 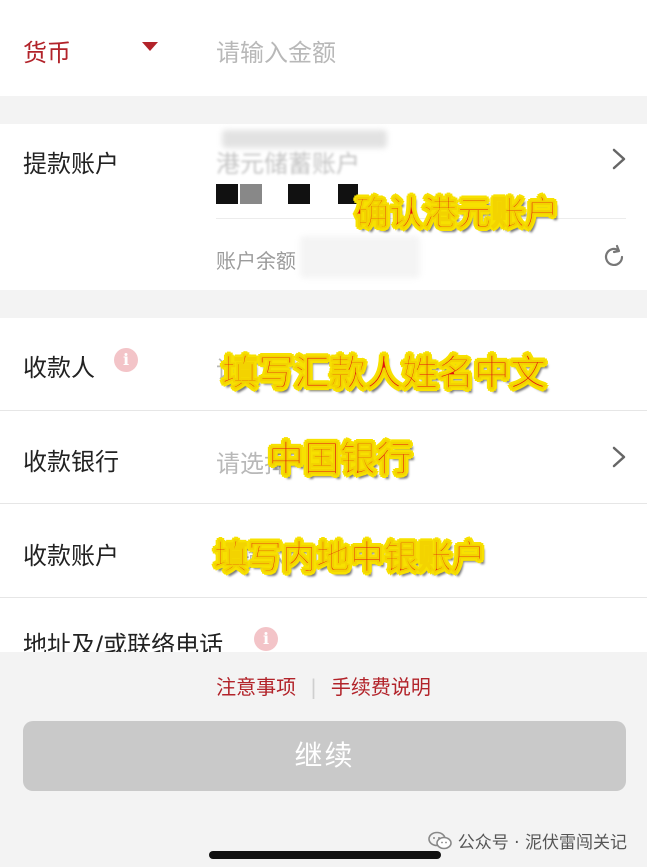 What do you see at coordinates (614, 257) in the screenshot?
I see `refresh-icon` at bounding box center [614, 257].